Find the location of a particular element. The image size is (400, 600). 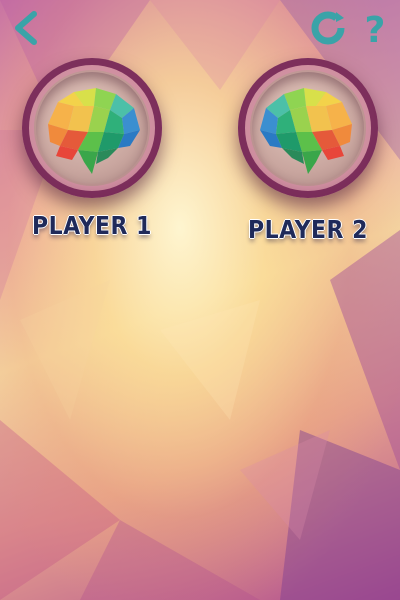

question-mark-icon: ? is located at coordinates (375, 30).